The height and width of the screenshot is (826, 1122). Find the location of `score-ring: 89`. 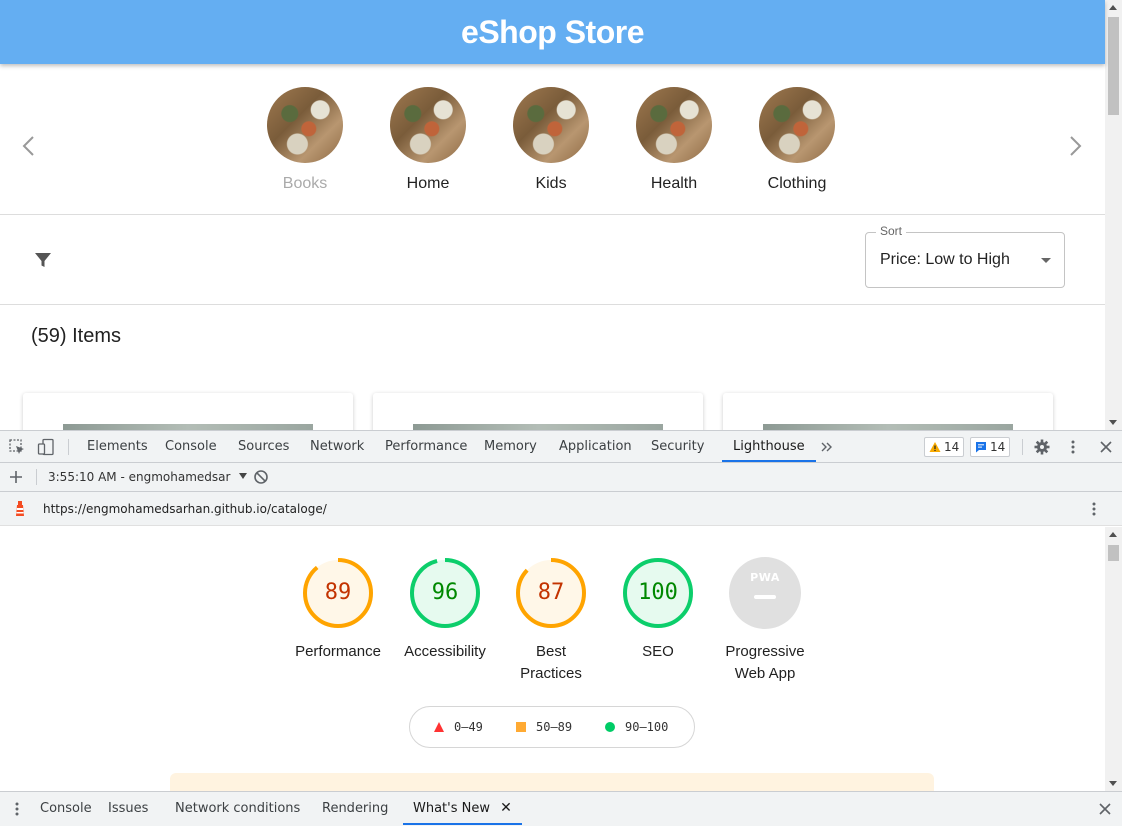

score-ring: 89 is located at coordinates (338, 593).